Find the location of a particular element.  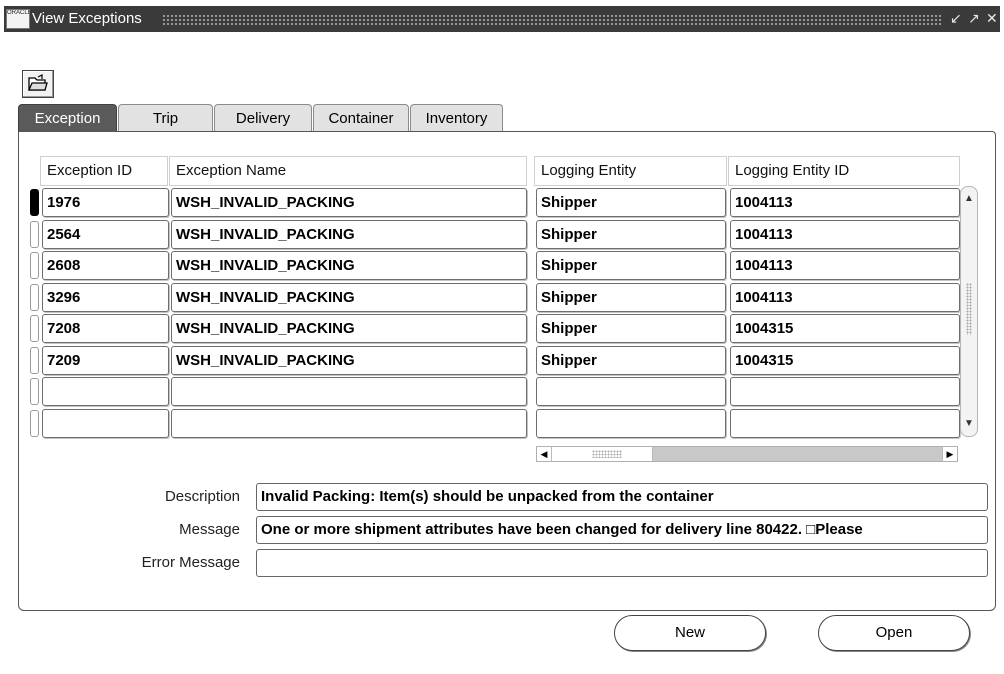

tab-exception: Exception is located at coordinates (67, 118).